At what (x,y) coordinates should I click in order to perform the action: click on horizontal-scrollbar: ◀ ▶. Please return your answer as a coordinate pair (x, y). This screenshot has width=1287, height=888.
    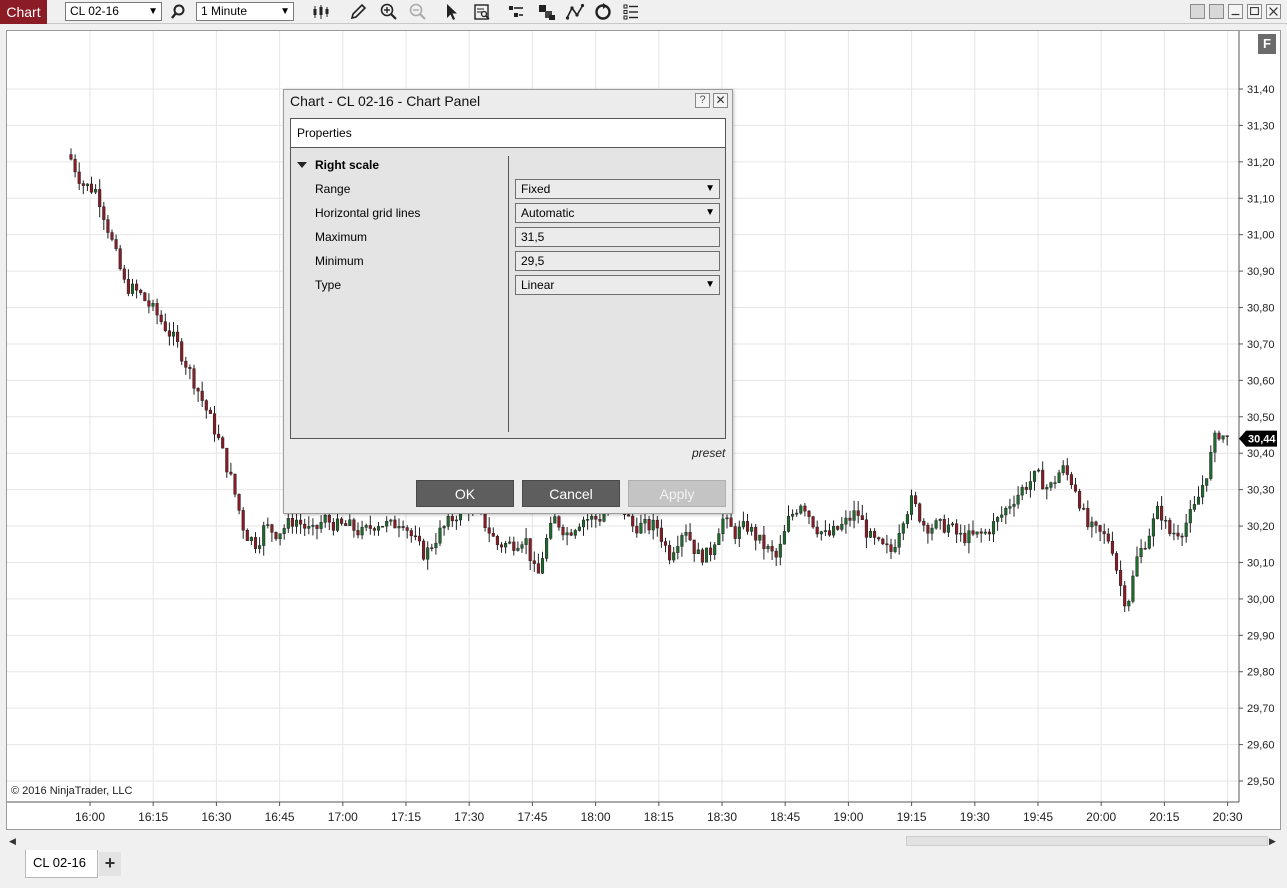
    Looking at the image, I should click on (643, 841).